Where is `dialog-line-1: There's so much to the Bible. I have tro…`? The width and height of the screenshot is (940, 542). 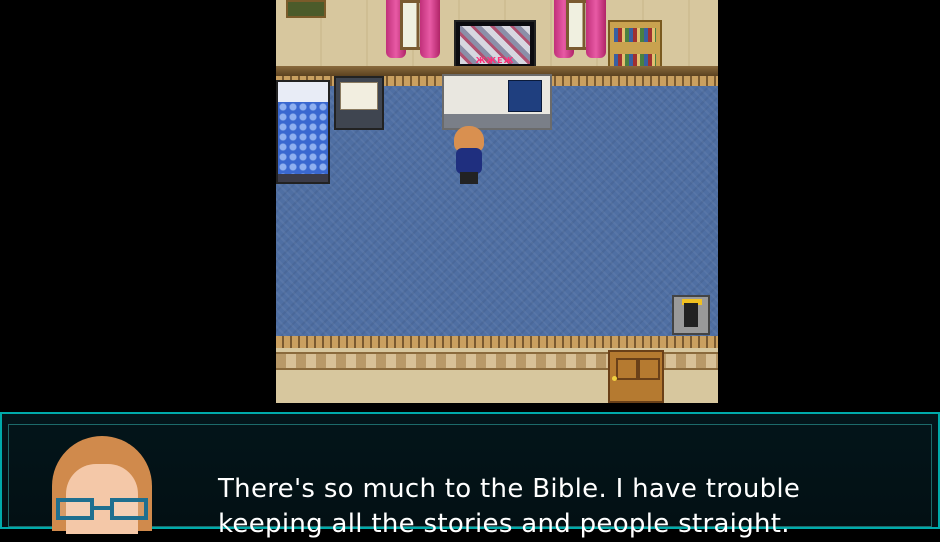 dialog-line-1: There's so much to the Bible. I have tro… is located at coordinates (509, 489).